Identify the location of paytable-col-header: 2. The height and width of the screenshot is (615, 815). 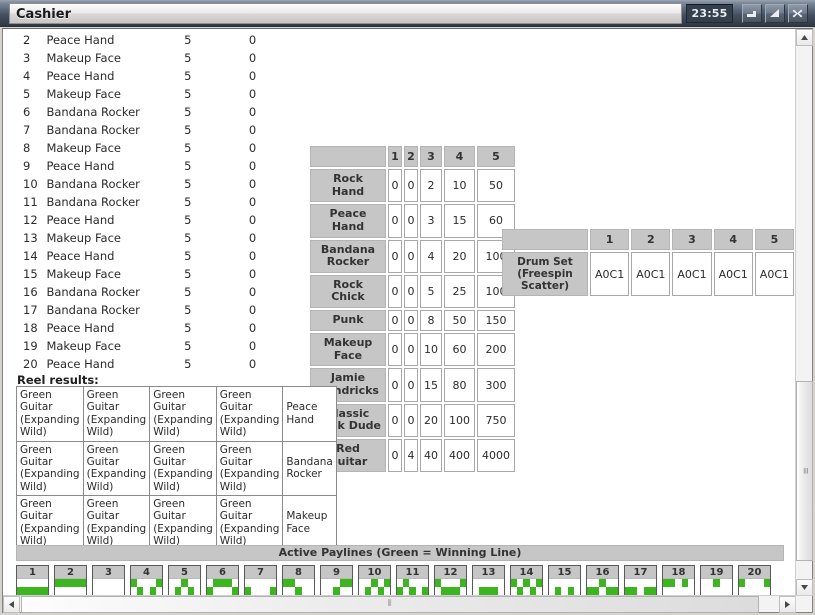
(411, 156).